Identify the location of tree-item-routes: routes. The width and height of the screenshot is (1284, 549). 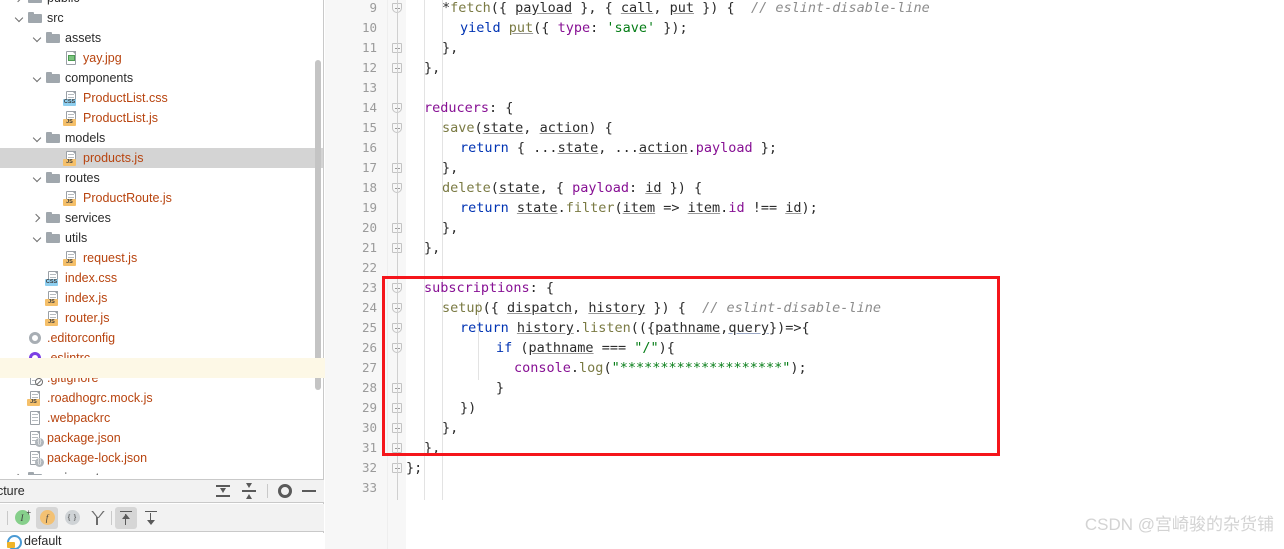
(161, 178).